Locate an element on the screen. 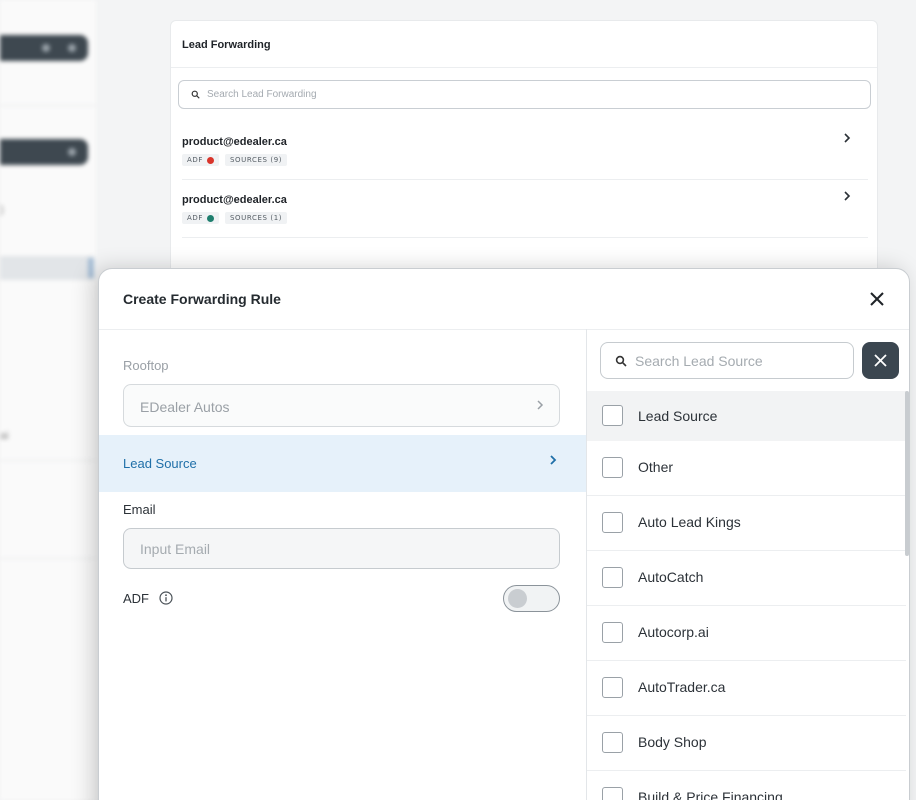 The image size is (916, 800). lead-source-label: Lead Source is located at coordinates (160, 463).